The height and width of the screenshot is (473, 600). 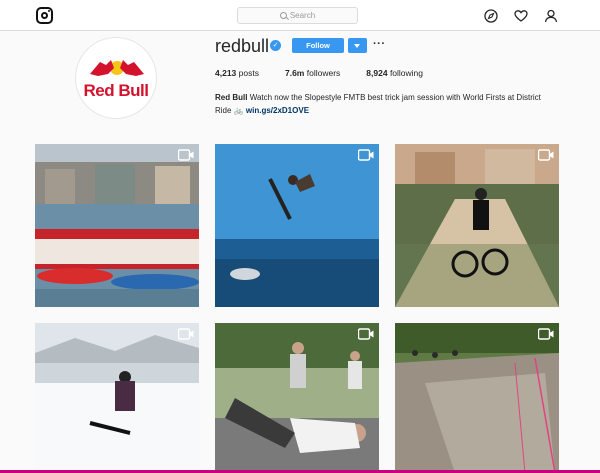 I want to click on post-image-snowboard, so click(x=117, y=398).